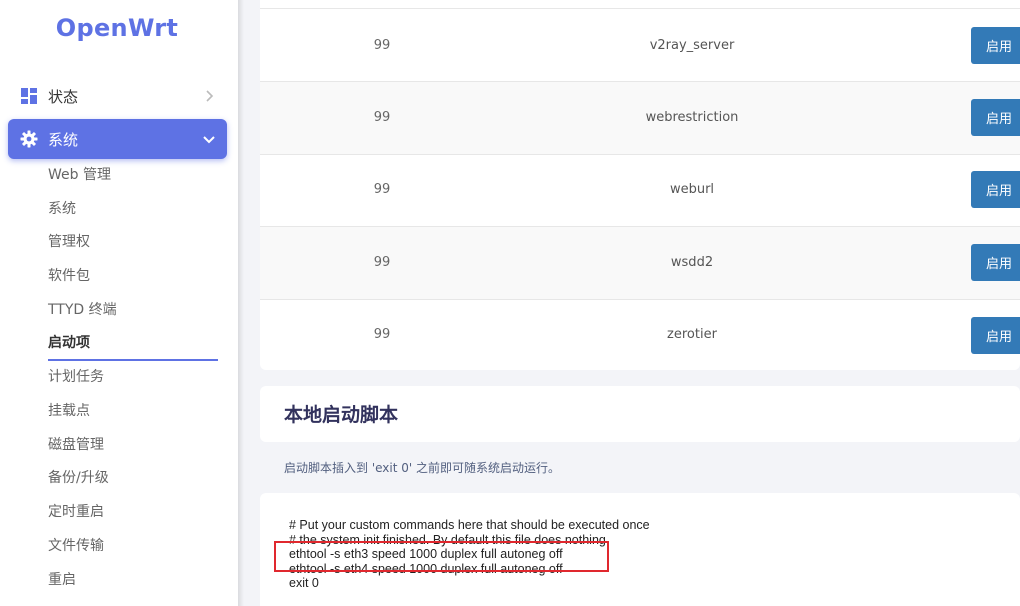  I want to click on service-name-cell: weburl, so click(692, 189).